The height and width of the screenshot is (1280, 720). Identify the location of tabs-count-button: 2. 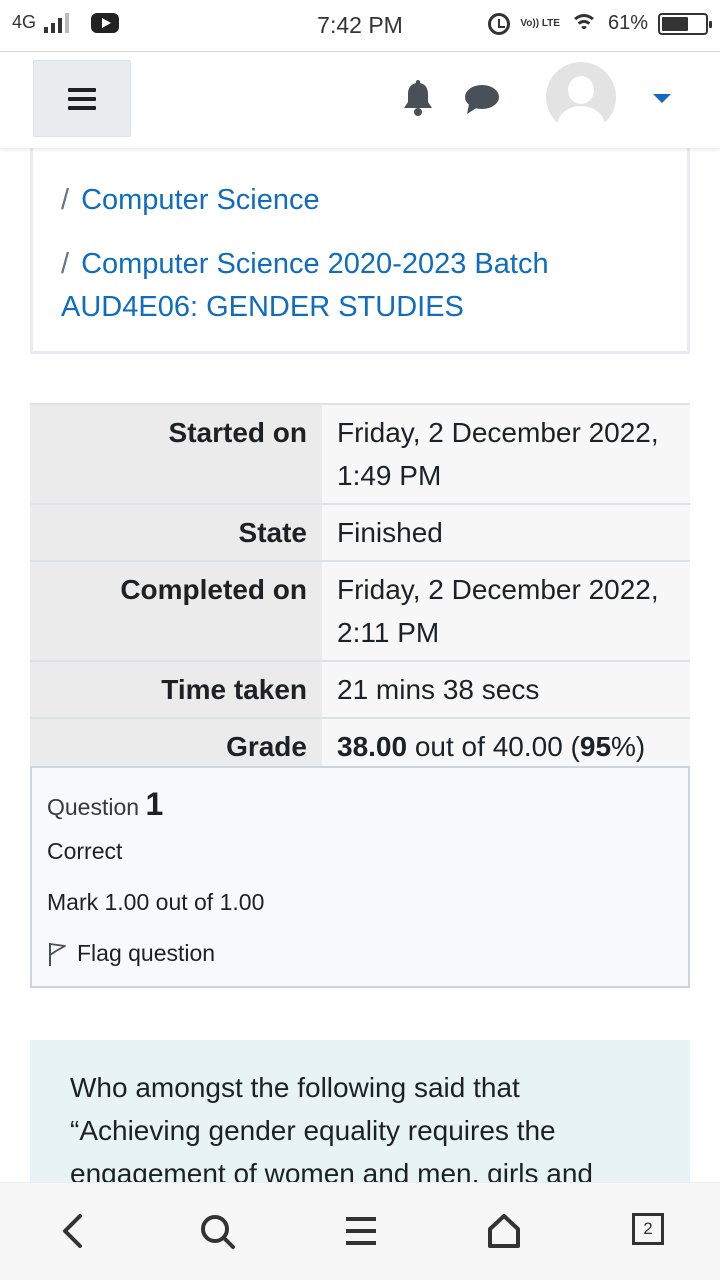
(648, 1229).